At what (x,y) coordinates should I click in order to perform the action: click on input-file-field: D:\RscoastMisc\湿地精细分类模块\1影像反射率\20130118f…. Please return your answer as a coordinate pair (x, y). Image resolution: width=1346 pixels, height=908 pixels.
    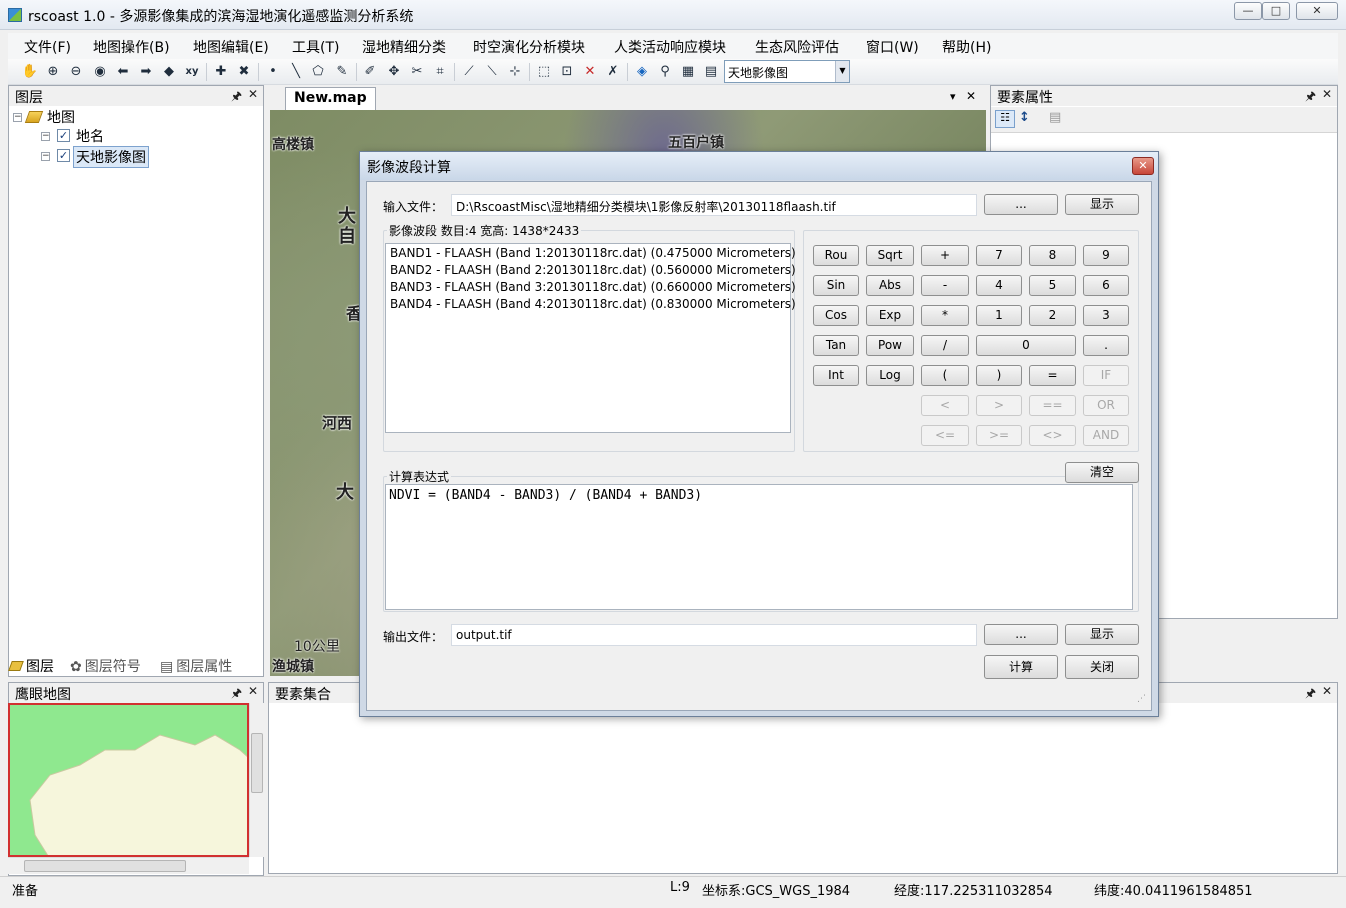
    Looking at the image, I should click on (714, 205).